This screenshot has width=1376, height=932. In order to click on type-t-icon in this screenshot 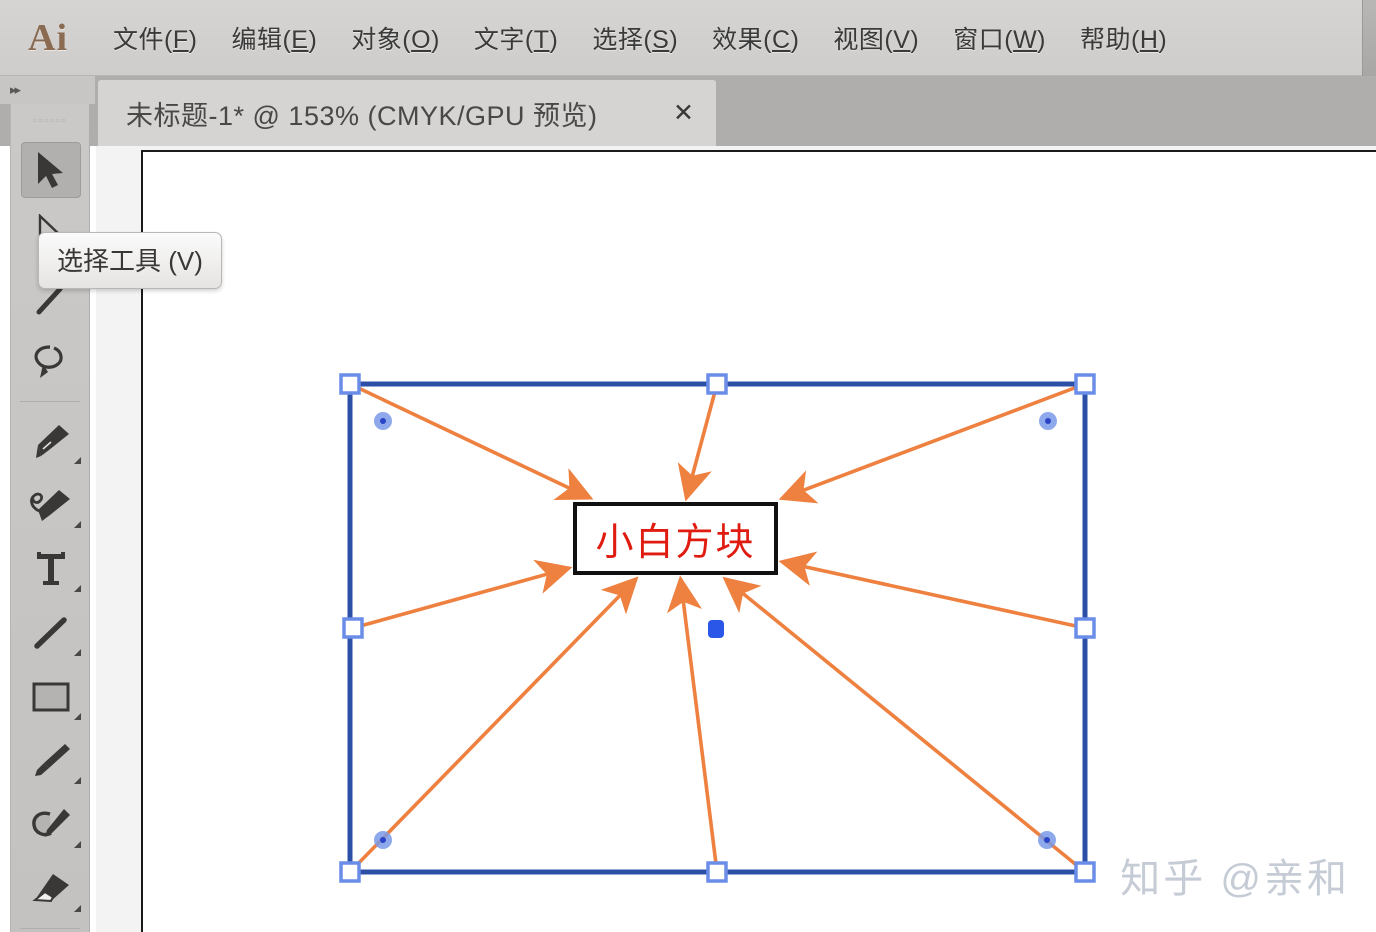, I will do `click(51, 568)`.